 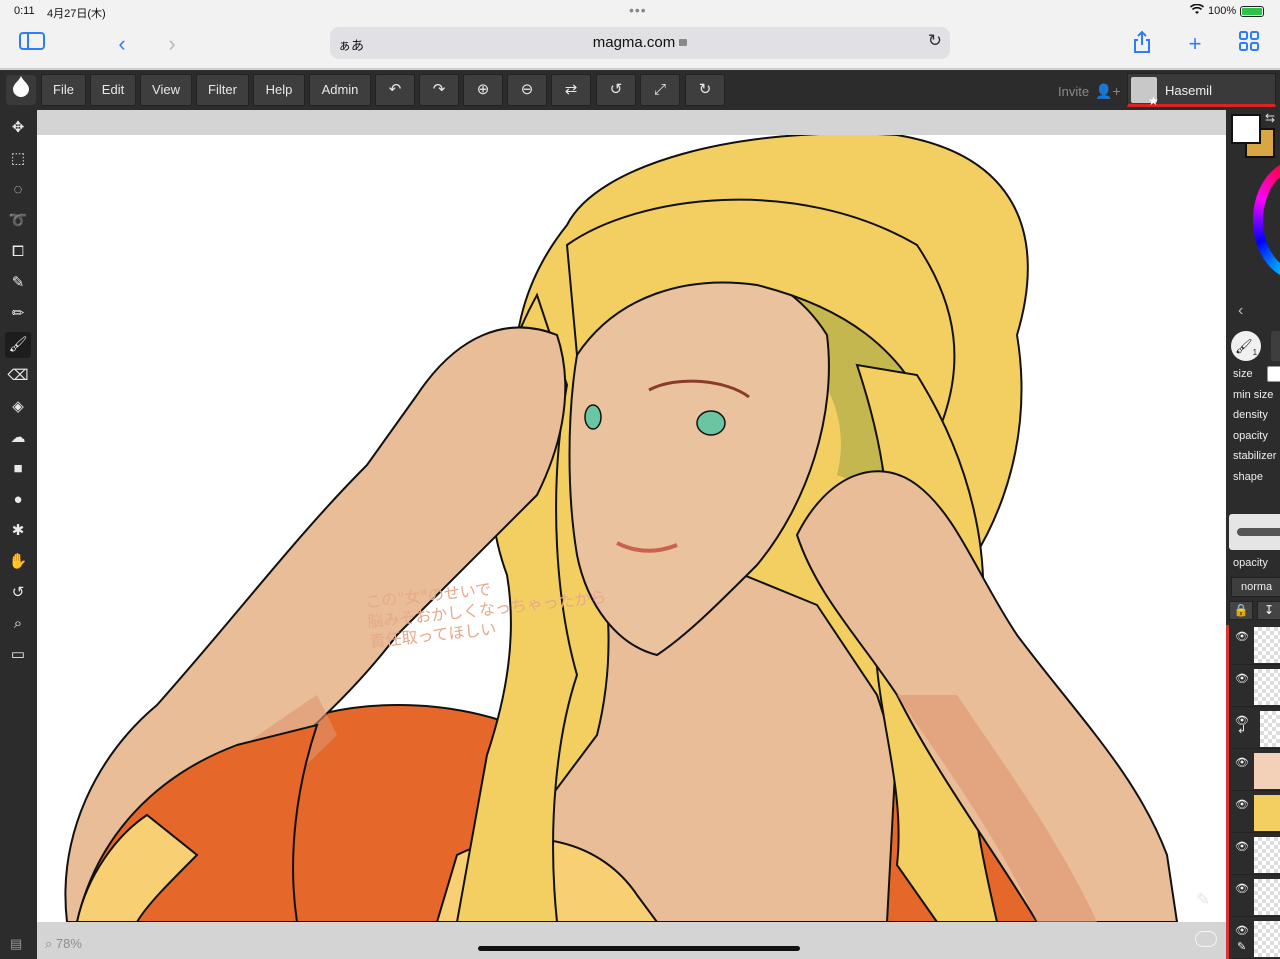 I want to click on forward-icon: ›, so click(x=172, y=44).